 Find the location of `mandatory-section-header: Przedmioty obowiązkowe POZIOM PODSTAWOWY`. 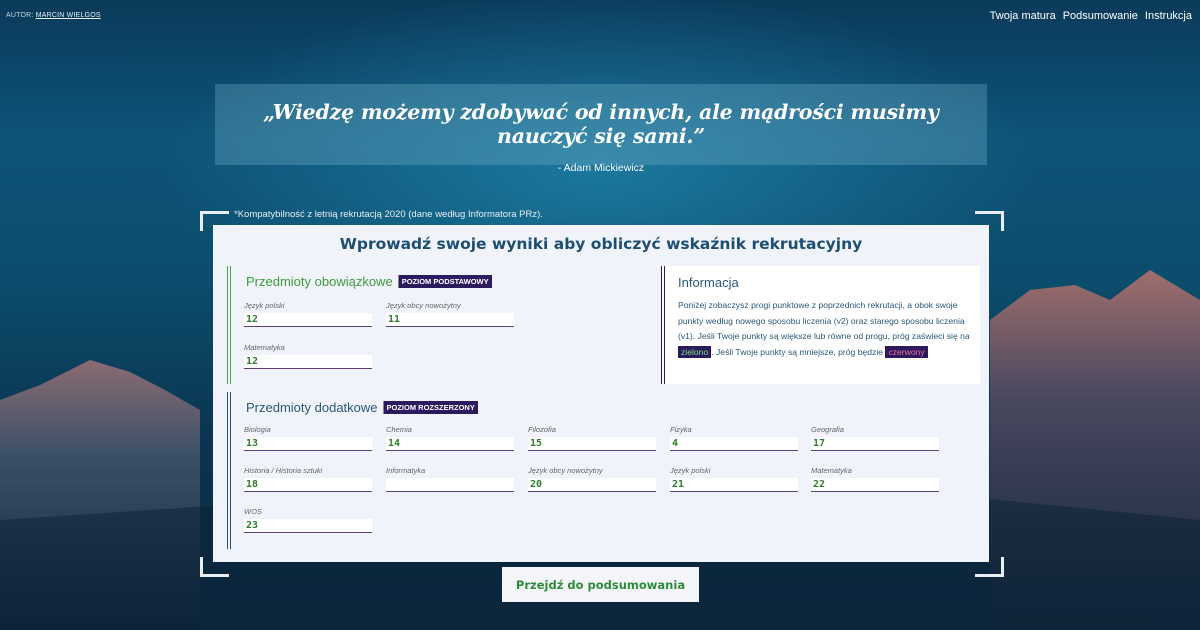

mandatory-section-header: Przedmioty obowiązkowe POZIOM PODSTAWOWY is located at coordinates (369, 281).